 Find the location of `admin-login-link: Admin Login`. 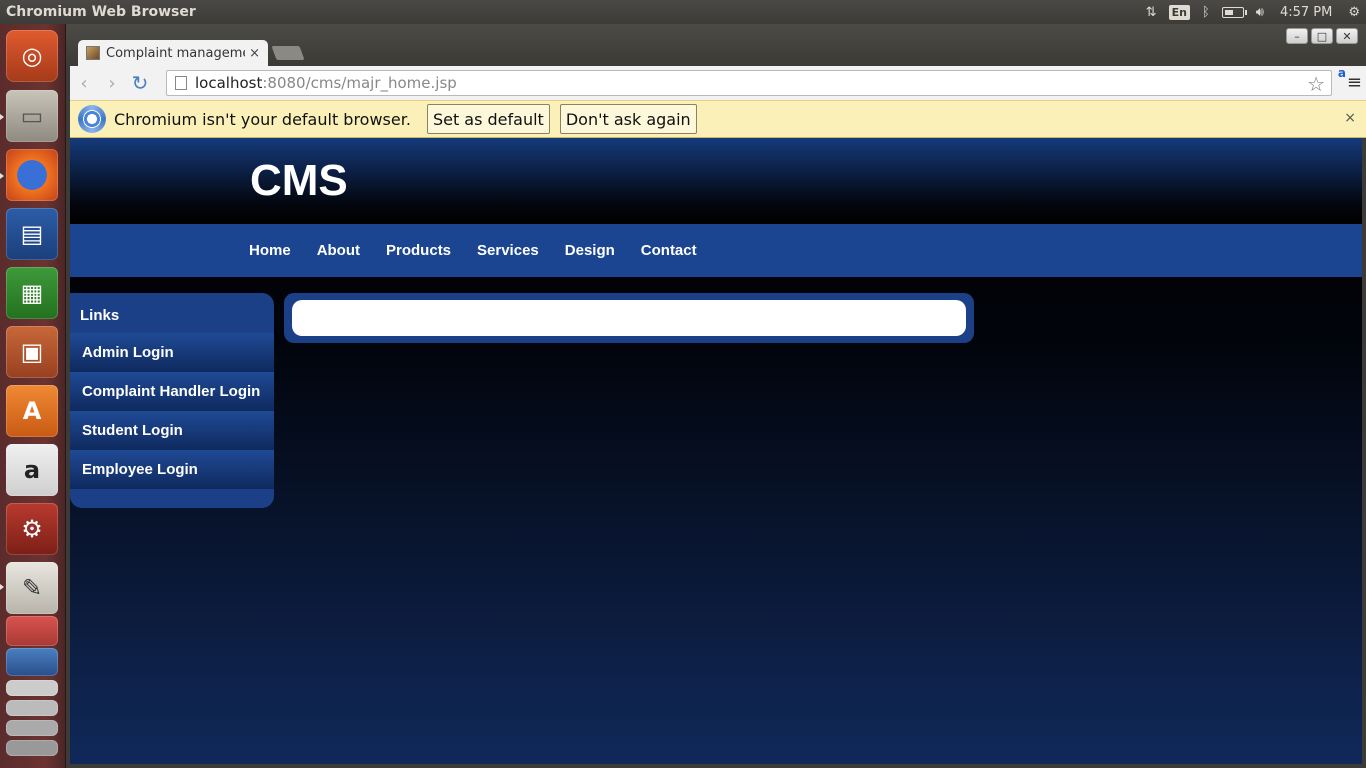

admin-login-link: Admin Login is located at coordinates (172, 352).